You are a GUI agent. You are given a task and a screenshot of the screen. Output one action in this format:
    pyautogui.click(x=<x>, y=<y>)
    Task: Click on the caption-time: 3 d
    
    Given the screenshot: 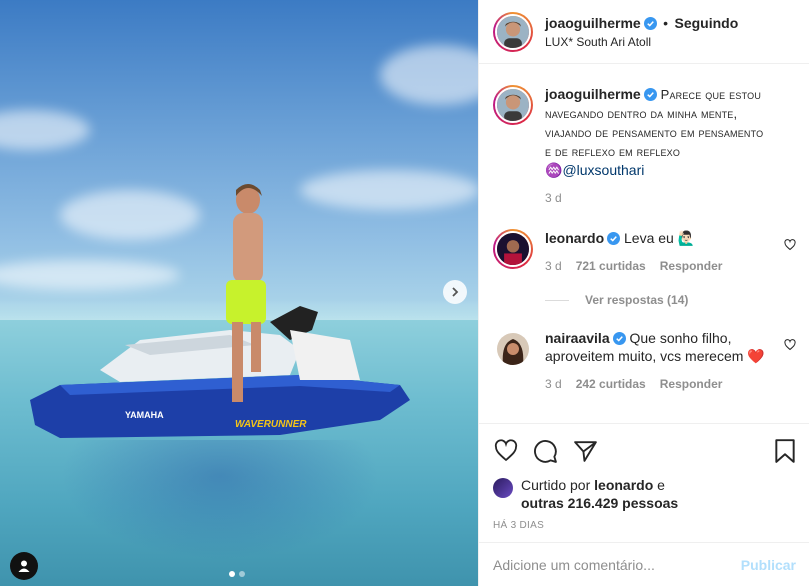 What is the action you would take?
    pyautogui.click(x=553, y=198)
    